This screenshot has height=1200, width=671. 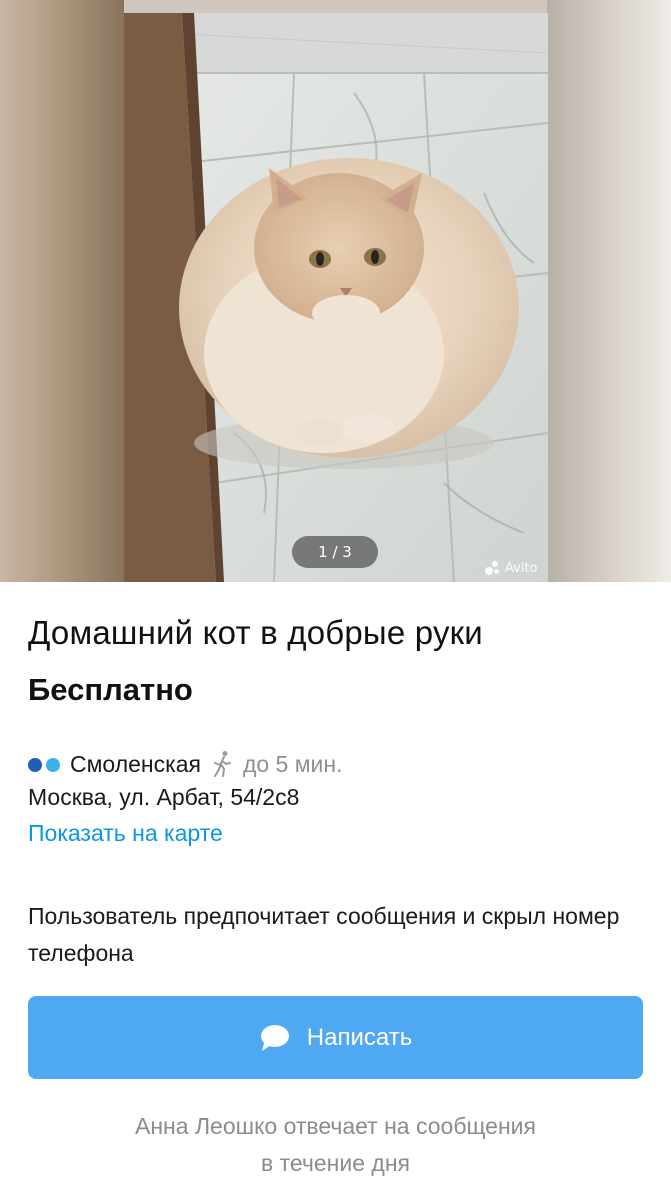 What do you see at coordinates (521, 568) in the screenshot?
I see `watermark-text: Avito` at bounding box center [521, 568].